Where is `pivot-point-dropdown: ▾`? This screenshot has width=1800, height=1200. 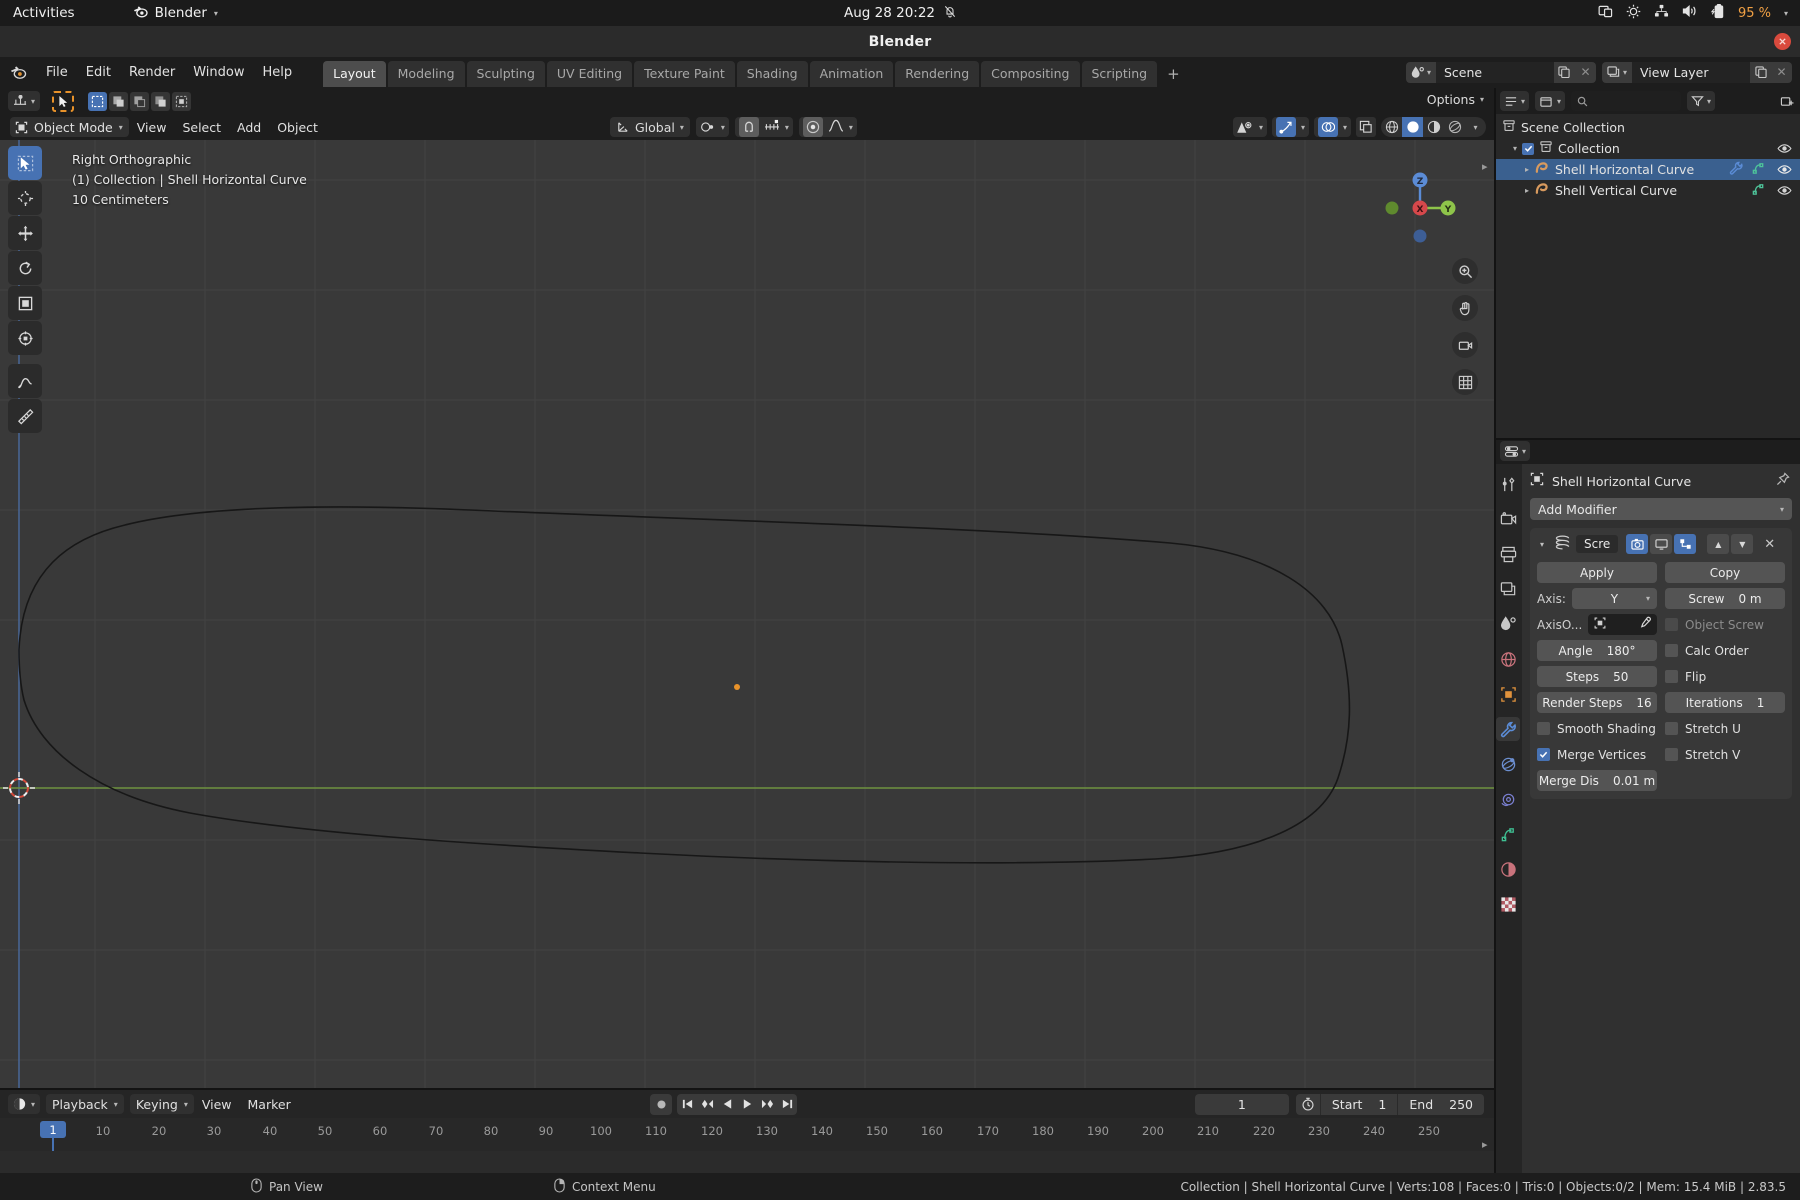 pivot-point-dropdown: ▾ is located at coordinates (712, 127).